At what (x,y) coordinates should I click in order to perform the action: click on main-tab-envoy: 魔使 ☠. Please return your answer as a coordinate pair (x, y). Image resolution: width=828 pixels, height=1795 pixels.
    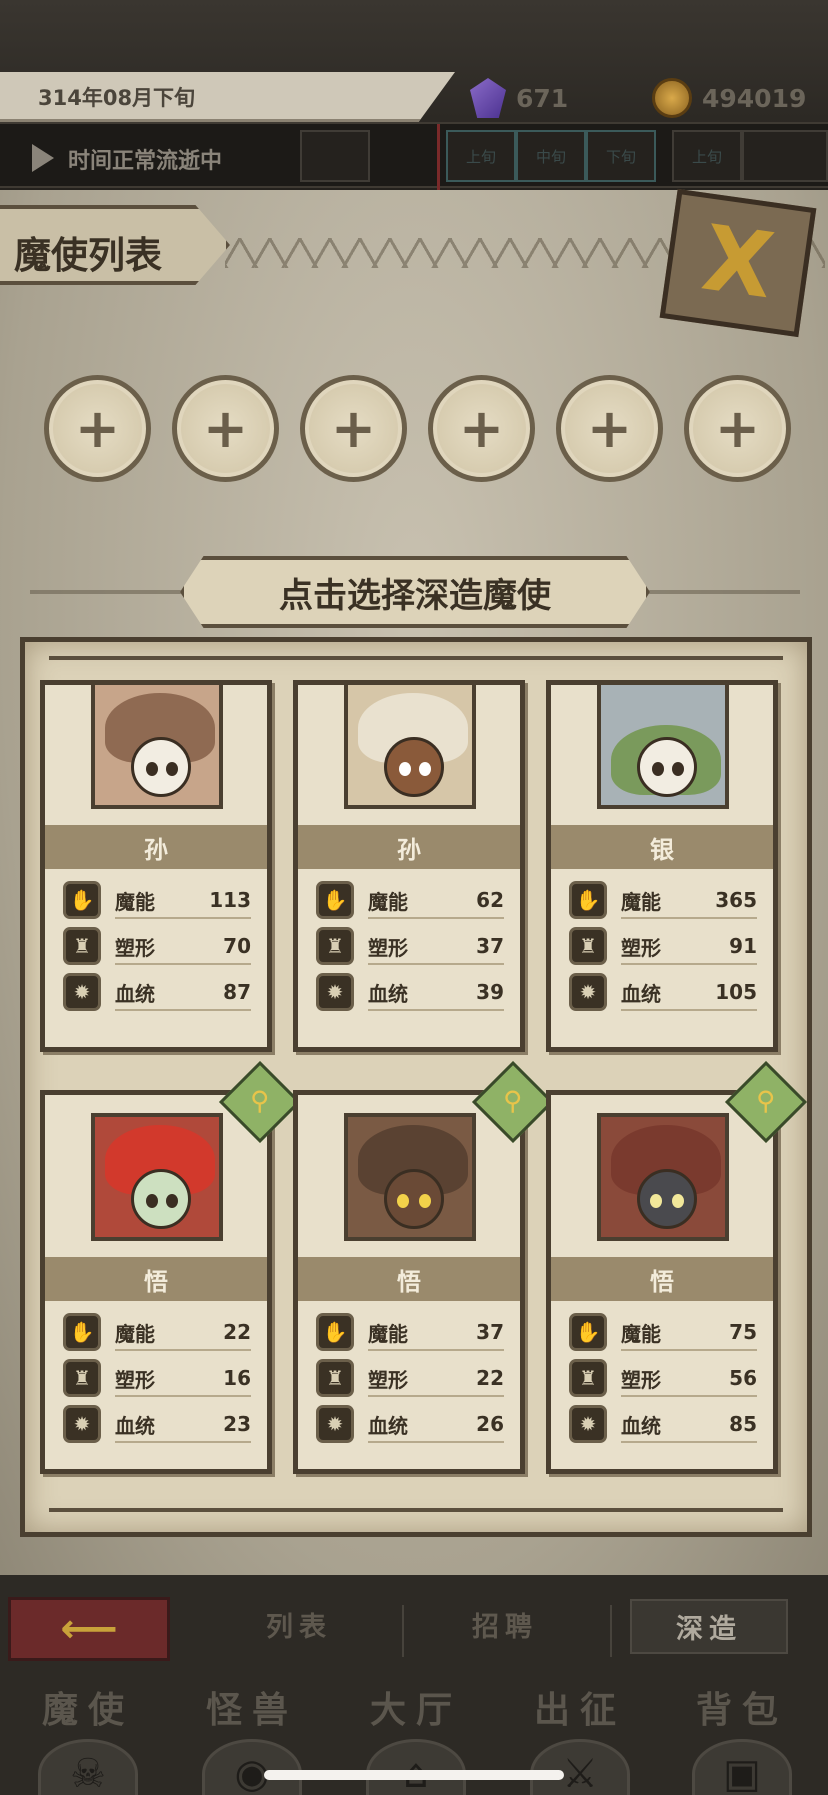
    Looking at the image, I should click on (88, 1738).